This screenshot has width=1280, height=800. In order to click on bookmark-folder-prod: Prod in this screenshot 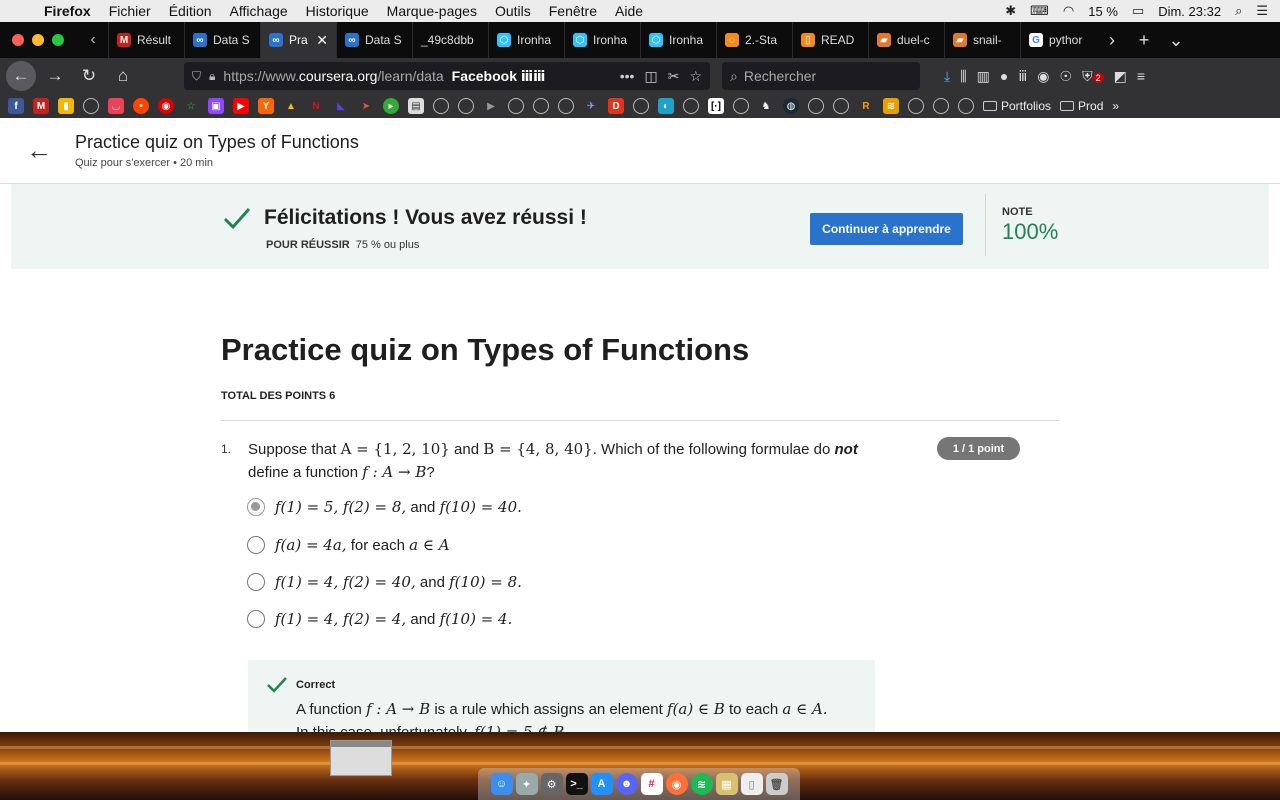, I will do `click(1081, 106)`.